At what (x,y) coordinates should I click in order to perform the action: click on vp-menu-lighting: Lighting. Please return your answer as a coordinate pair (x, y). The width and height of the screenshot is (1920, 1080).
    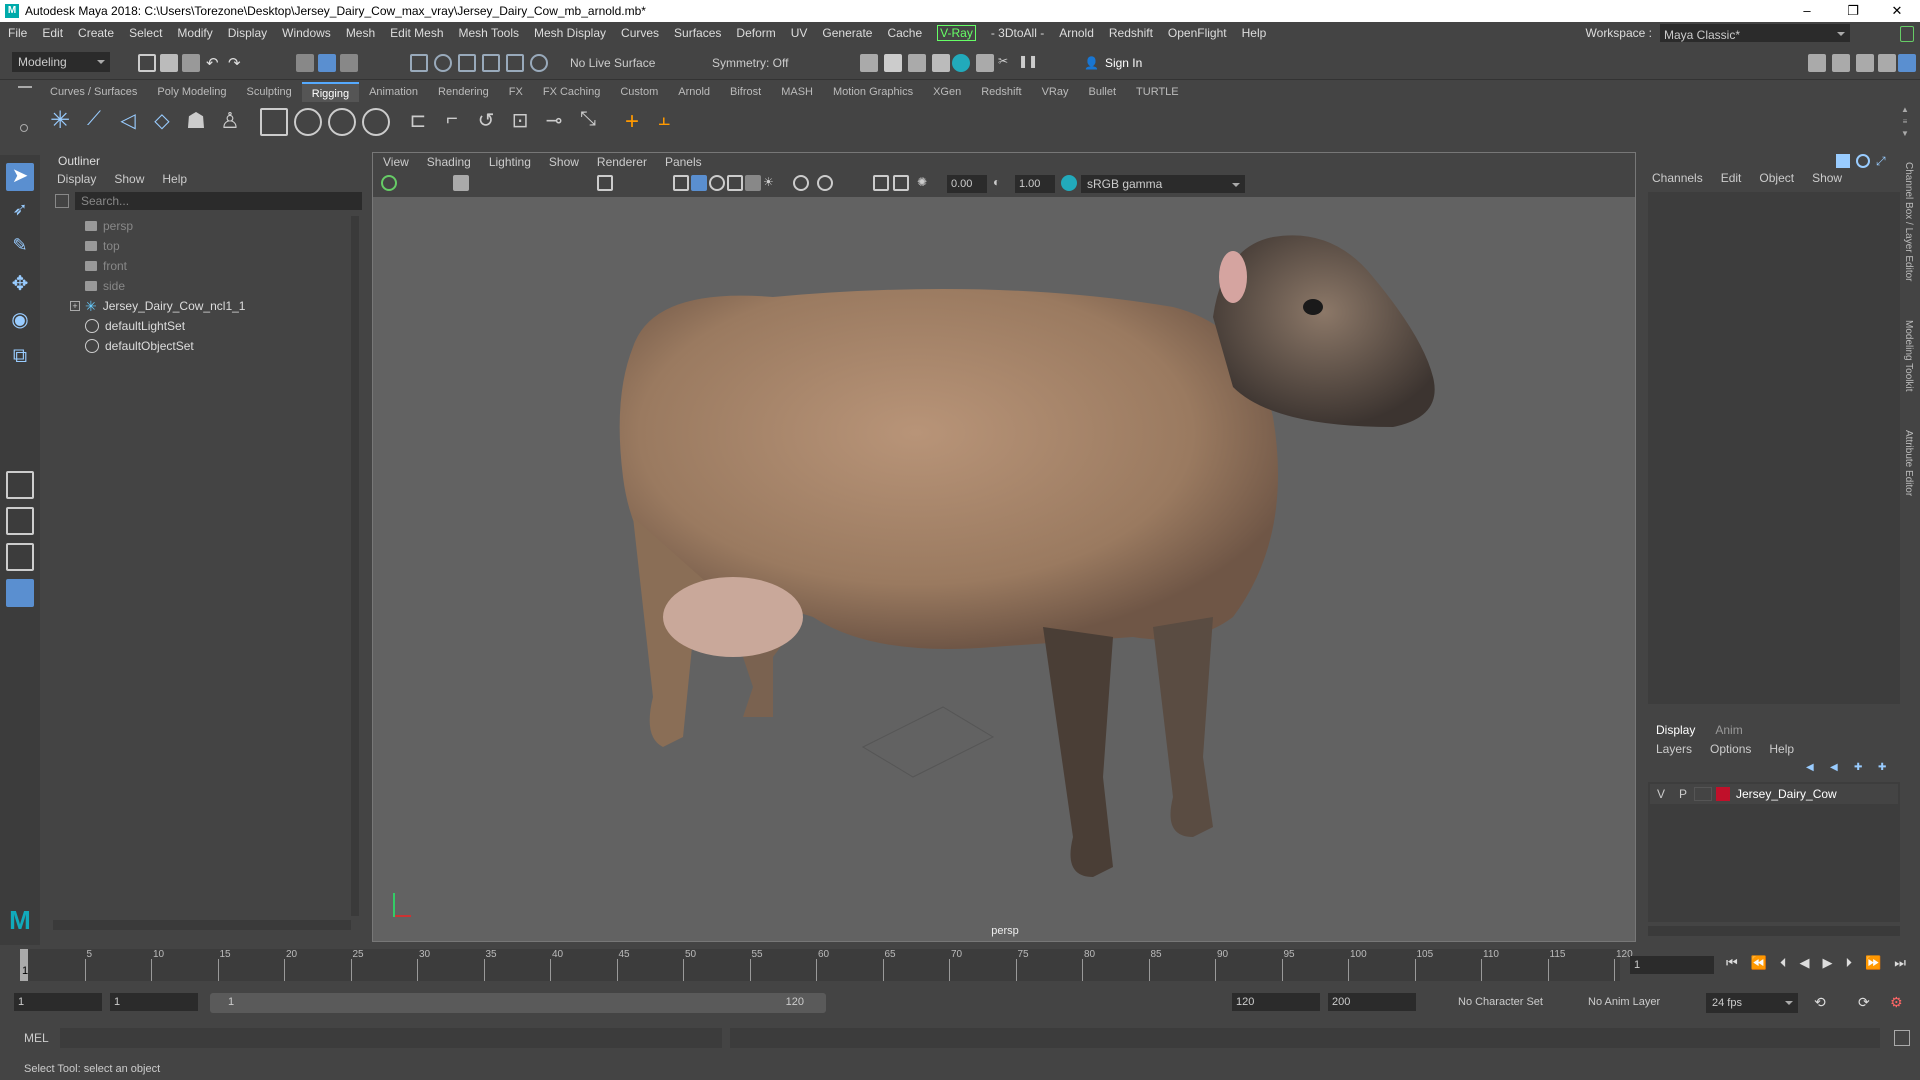
    Looking at the image, I should click on (510, 162).